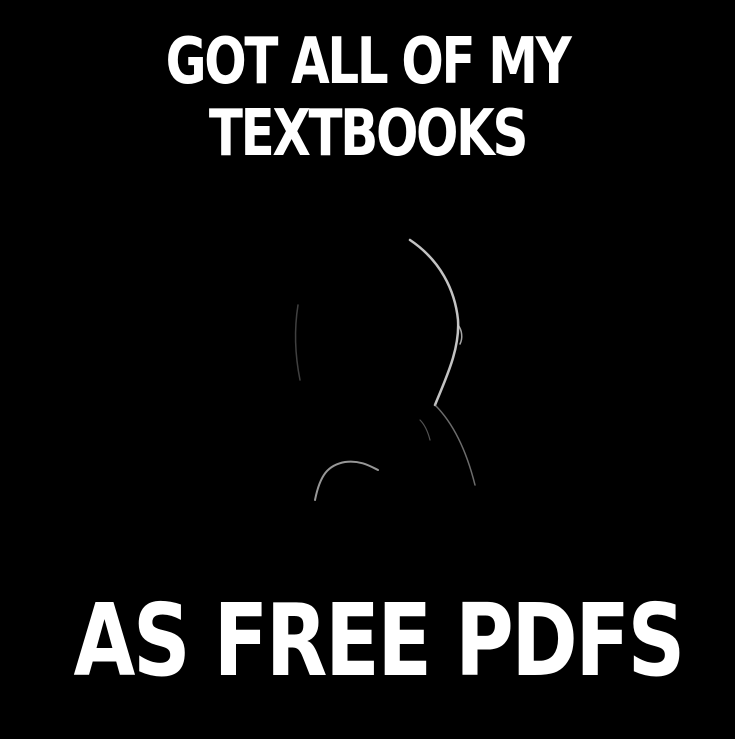 The image size is (735, 739). I want to click on bottom-caption: AS FREE PDFS, so click(379, 640).